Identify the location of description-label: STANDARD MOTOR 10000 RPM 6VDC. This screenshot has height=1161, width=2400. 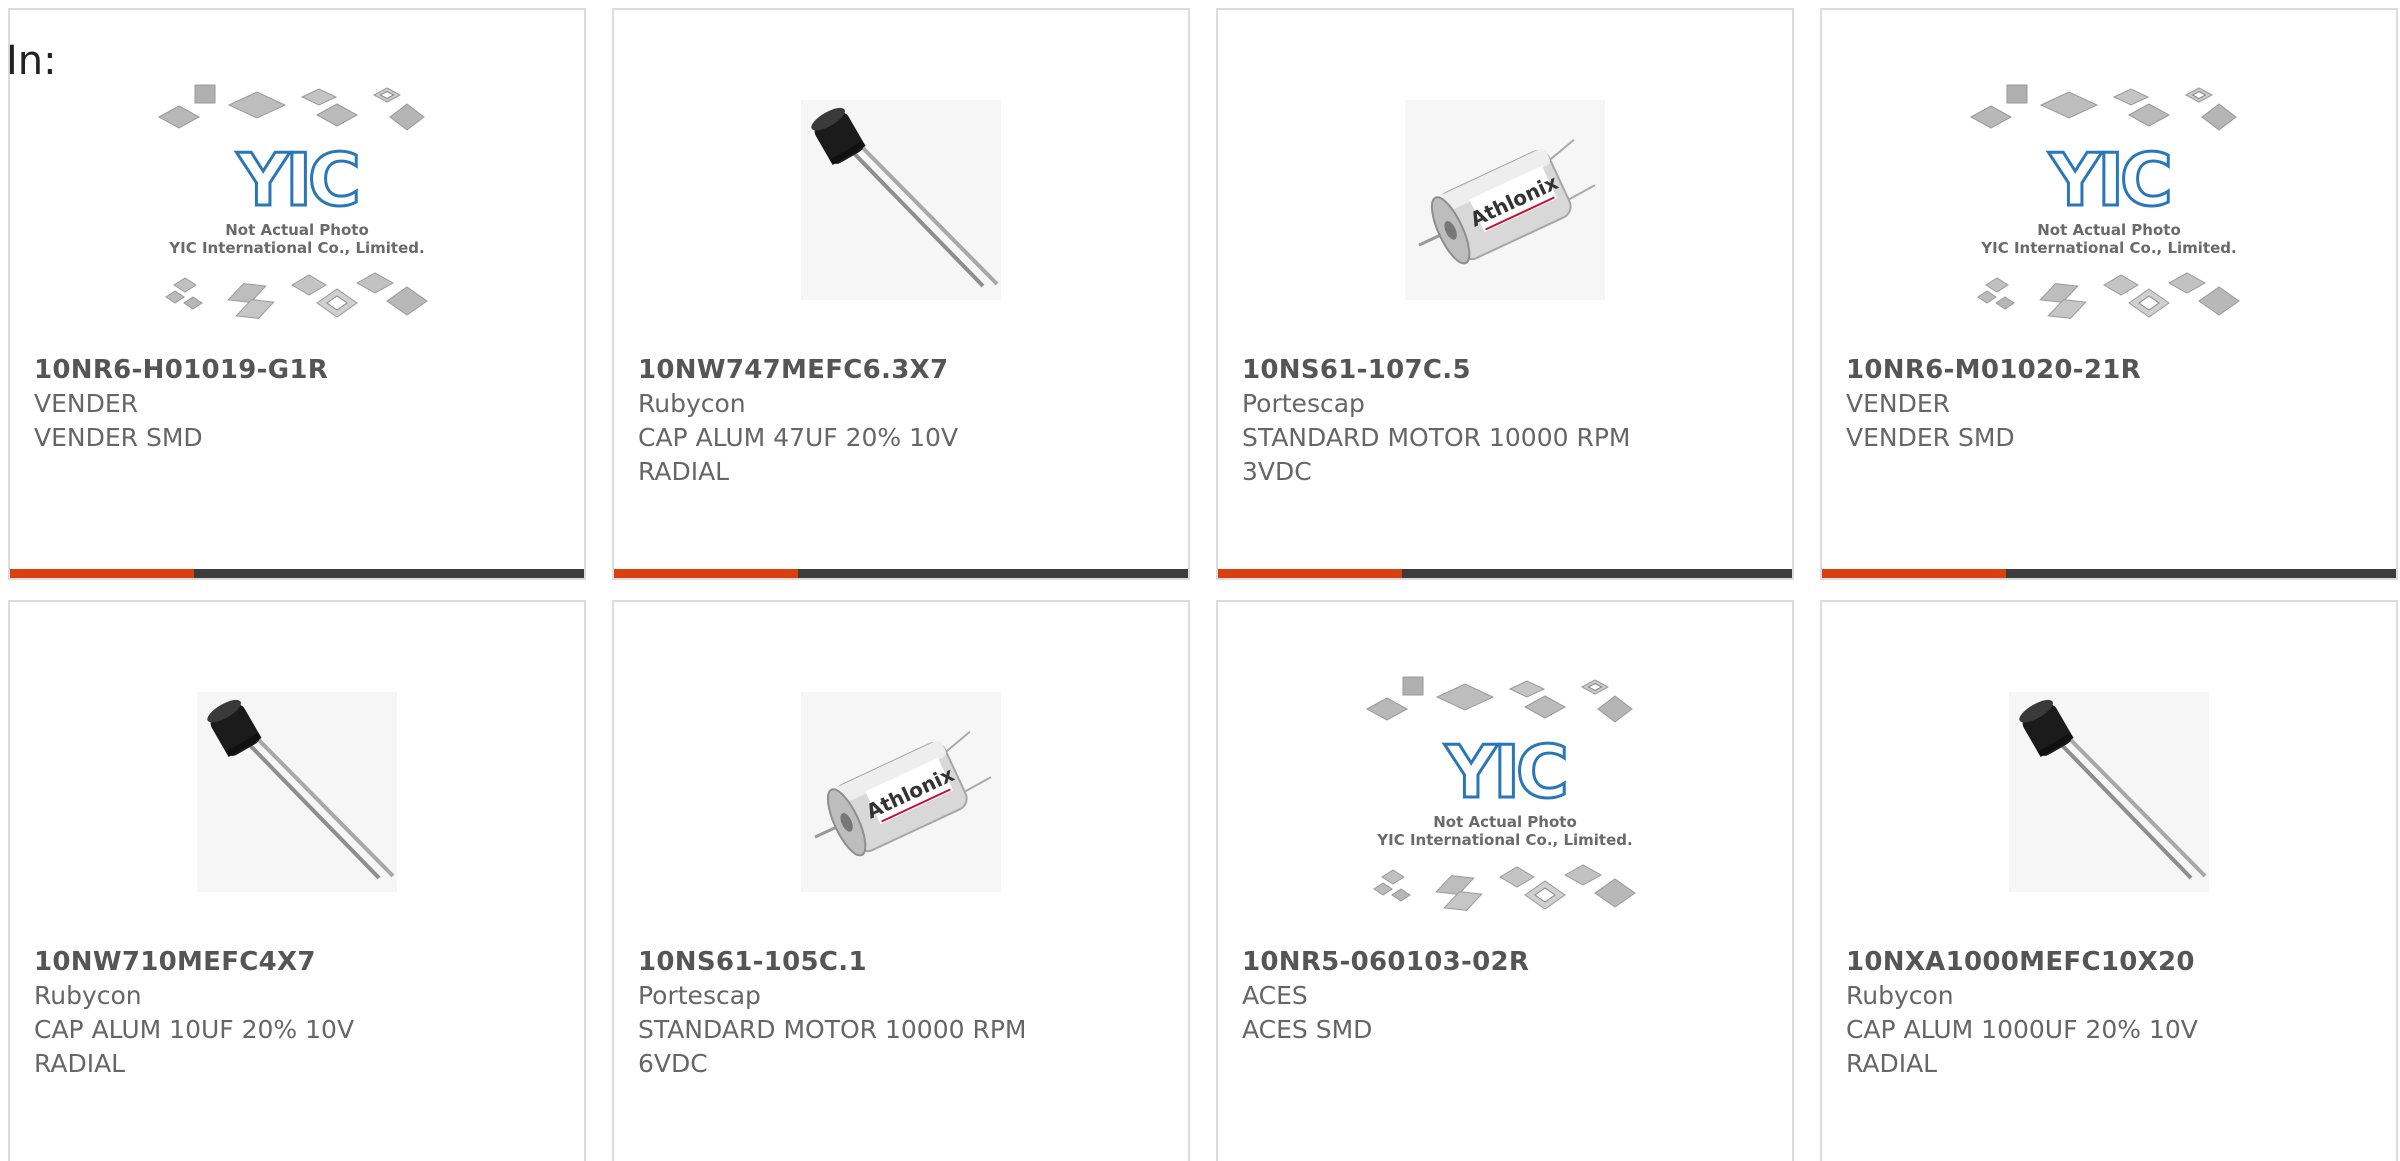
(832, 1046).